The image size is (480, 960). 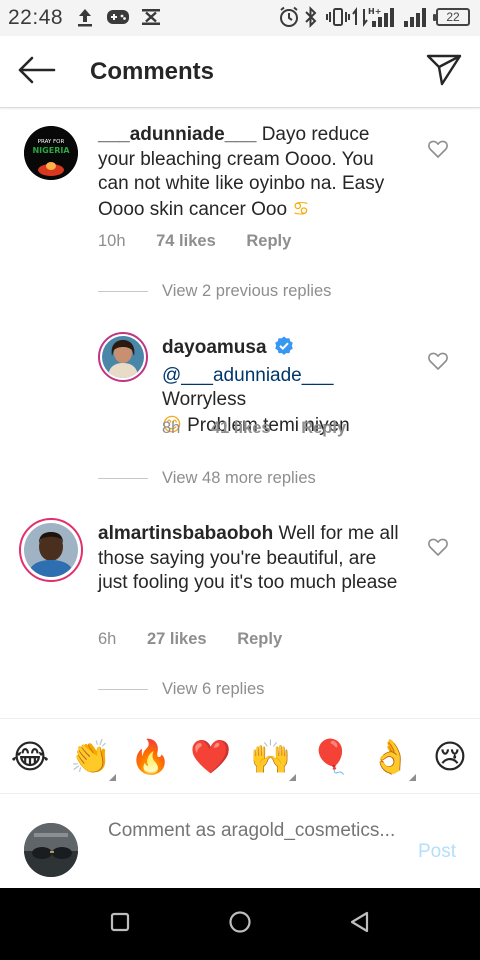 I want to click on triangle-back-icon, so click(x=360, y=924).